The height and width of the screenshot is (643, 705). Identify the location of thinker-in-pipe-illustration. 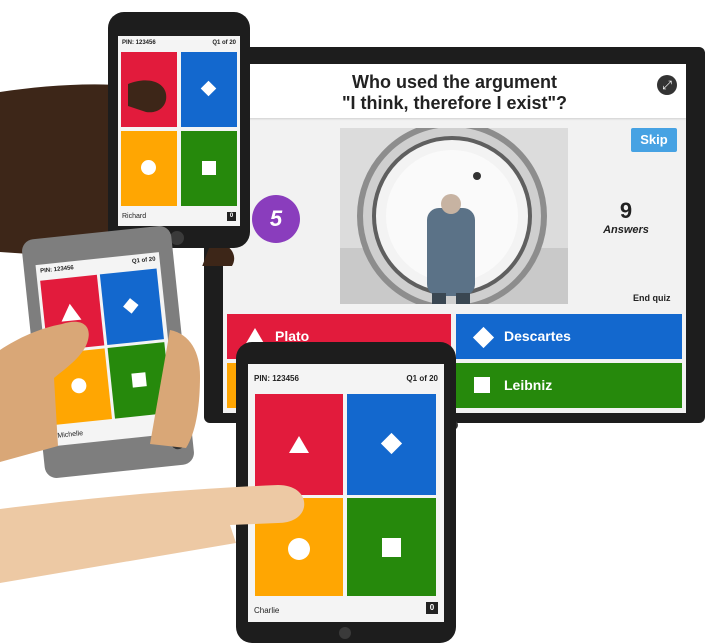
(454, 216).